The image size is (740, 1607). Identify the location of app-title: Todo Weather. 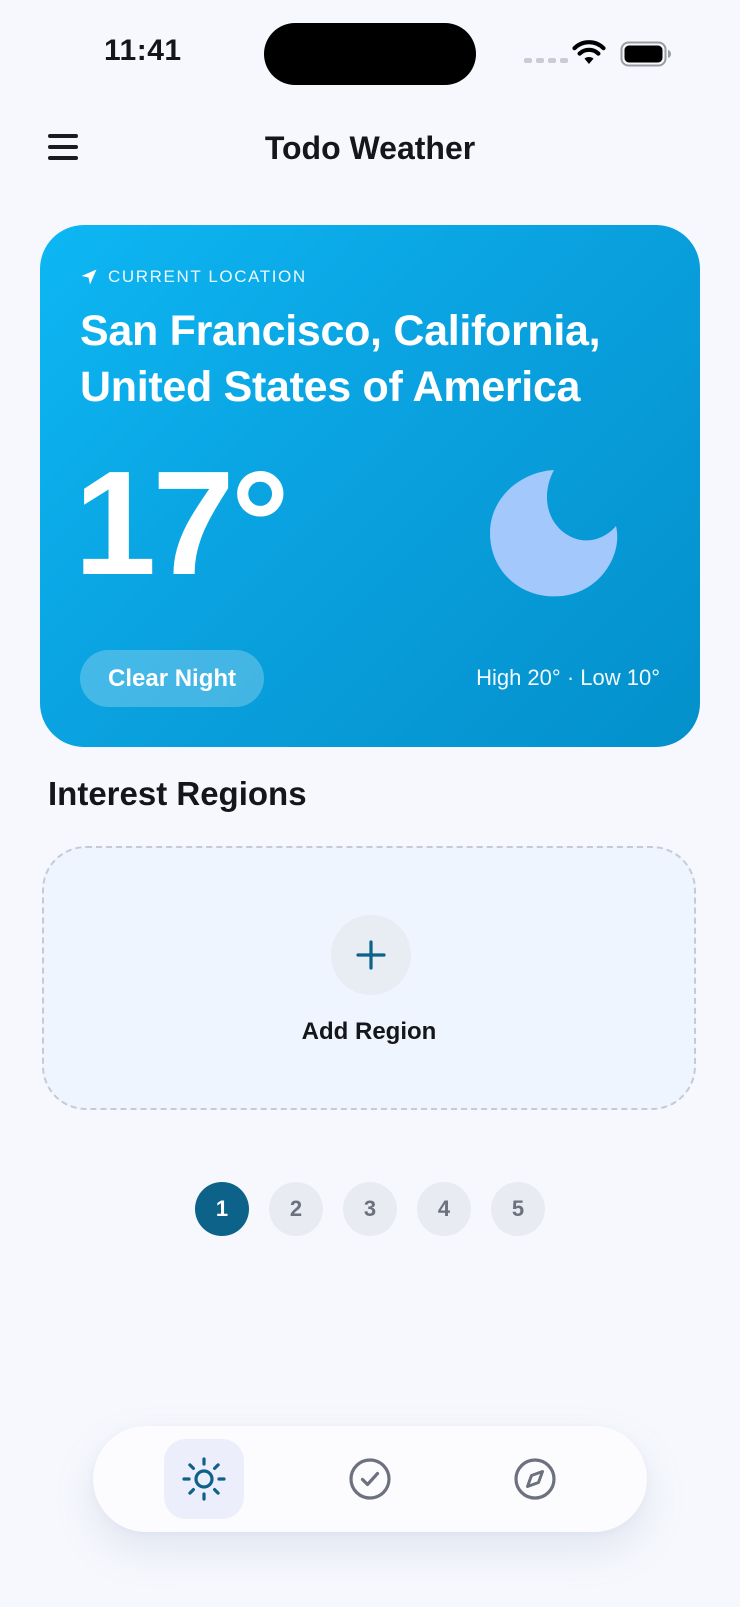
(370, 148).